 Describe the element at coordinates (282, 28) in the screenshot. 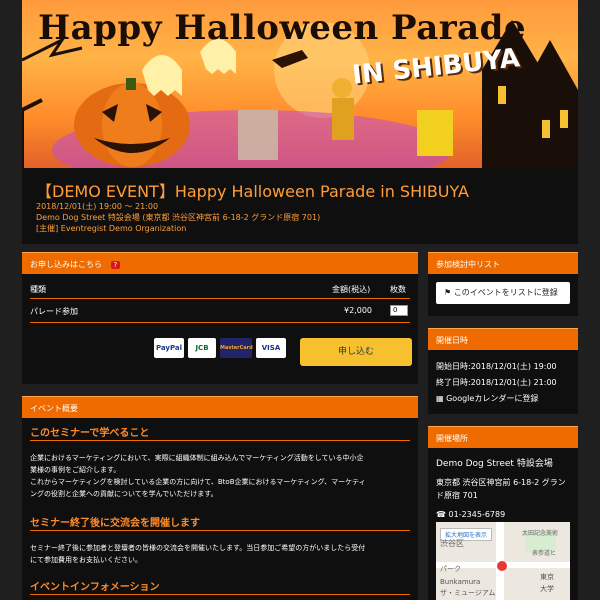

I see `banner-title: Happy Halloween Parade` at that location.